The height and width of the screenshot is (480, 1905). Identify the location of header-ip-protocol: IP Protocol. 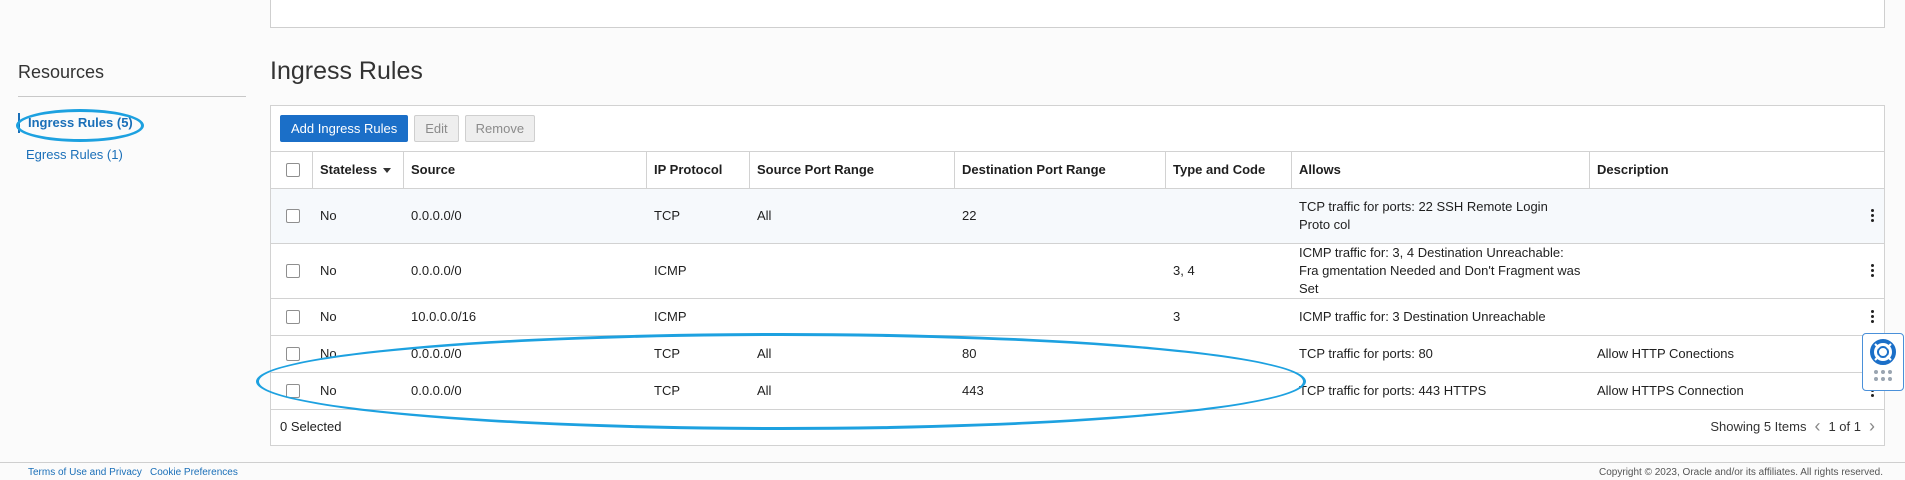
(688, 169).